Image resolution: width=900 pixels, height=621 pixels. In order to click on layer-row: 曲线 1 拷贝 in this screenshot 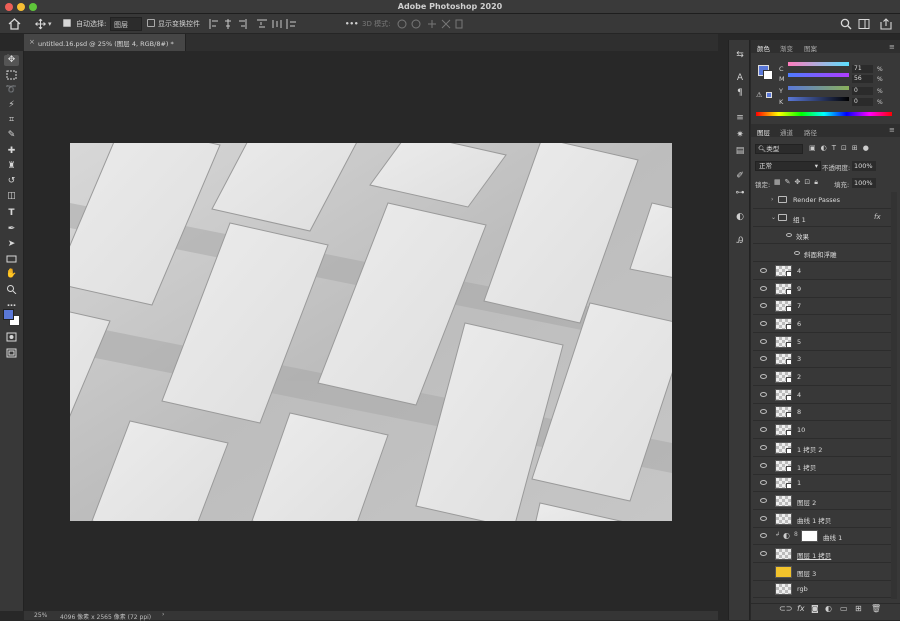, I will do `click(822, 519)`.